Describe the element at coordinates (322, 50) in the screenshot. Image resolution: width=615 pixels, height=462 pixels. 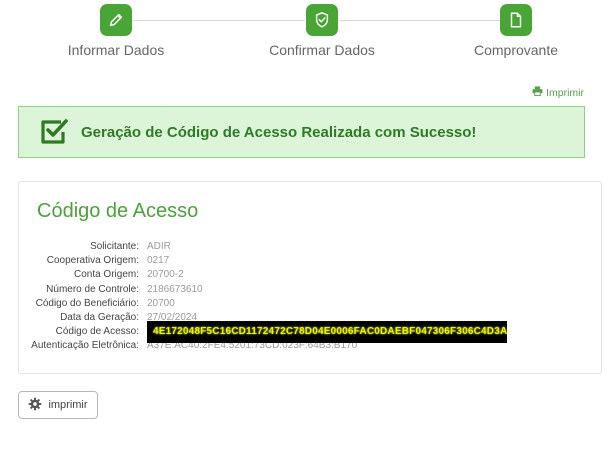
I see `step-label: Confirmar Dados` at that location.